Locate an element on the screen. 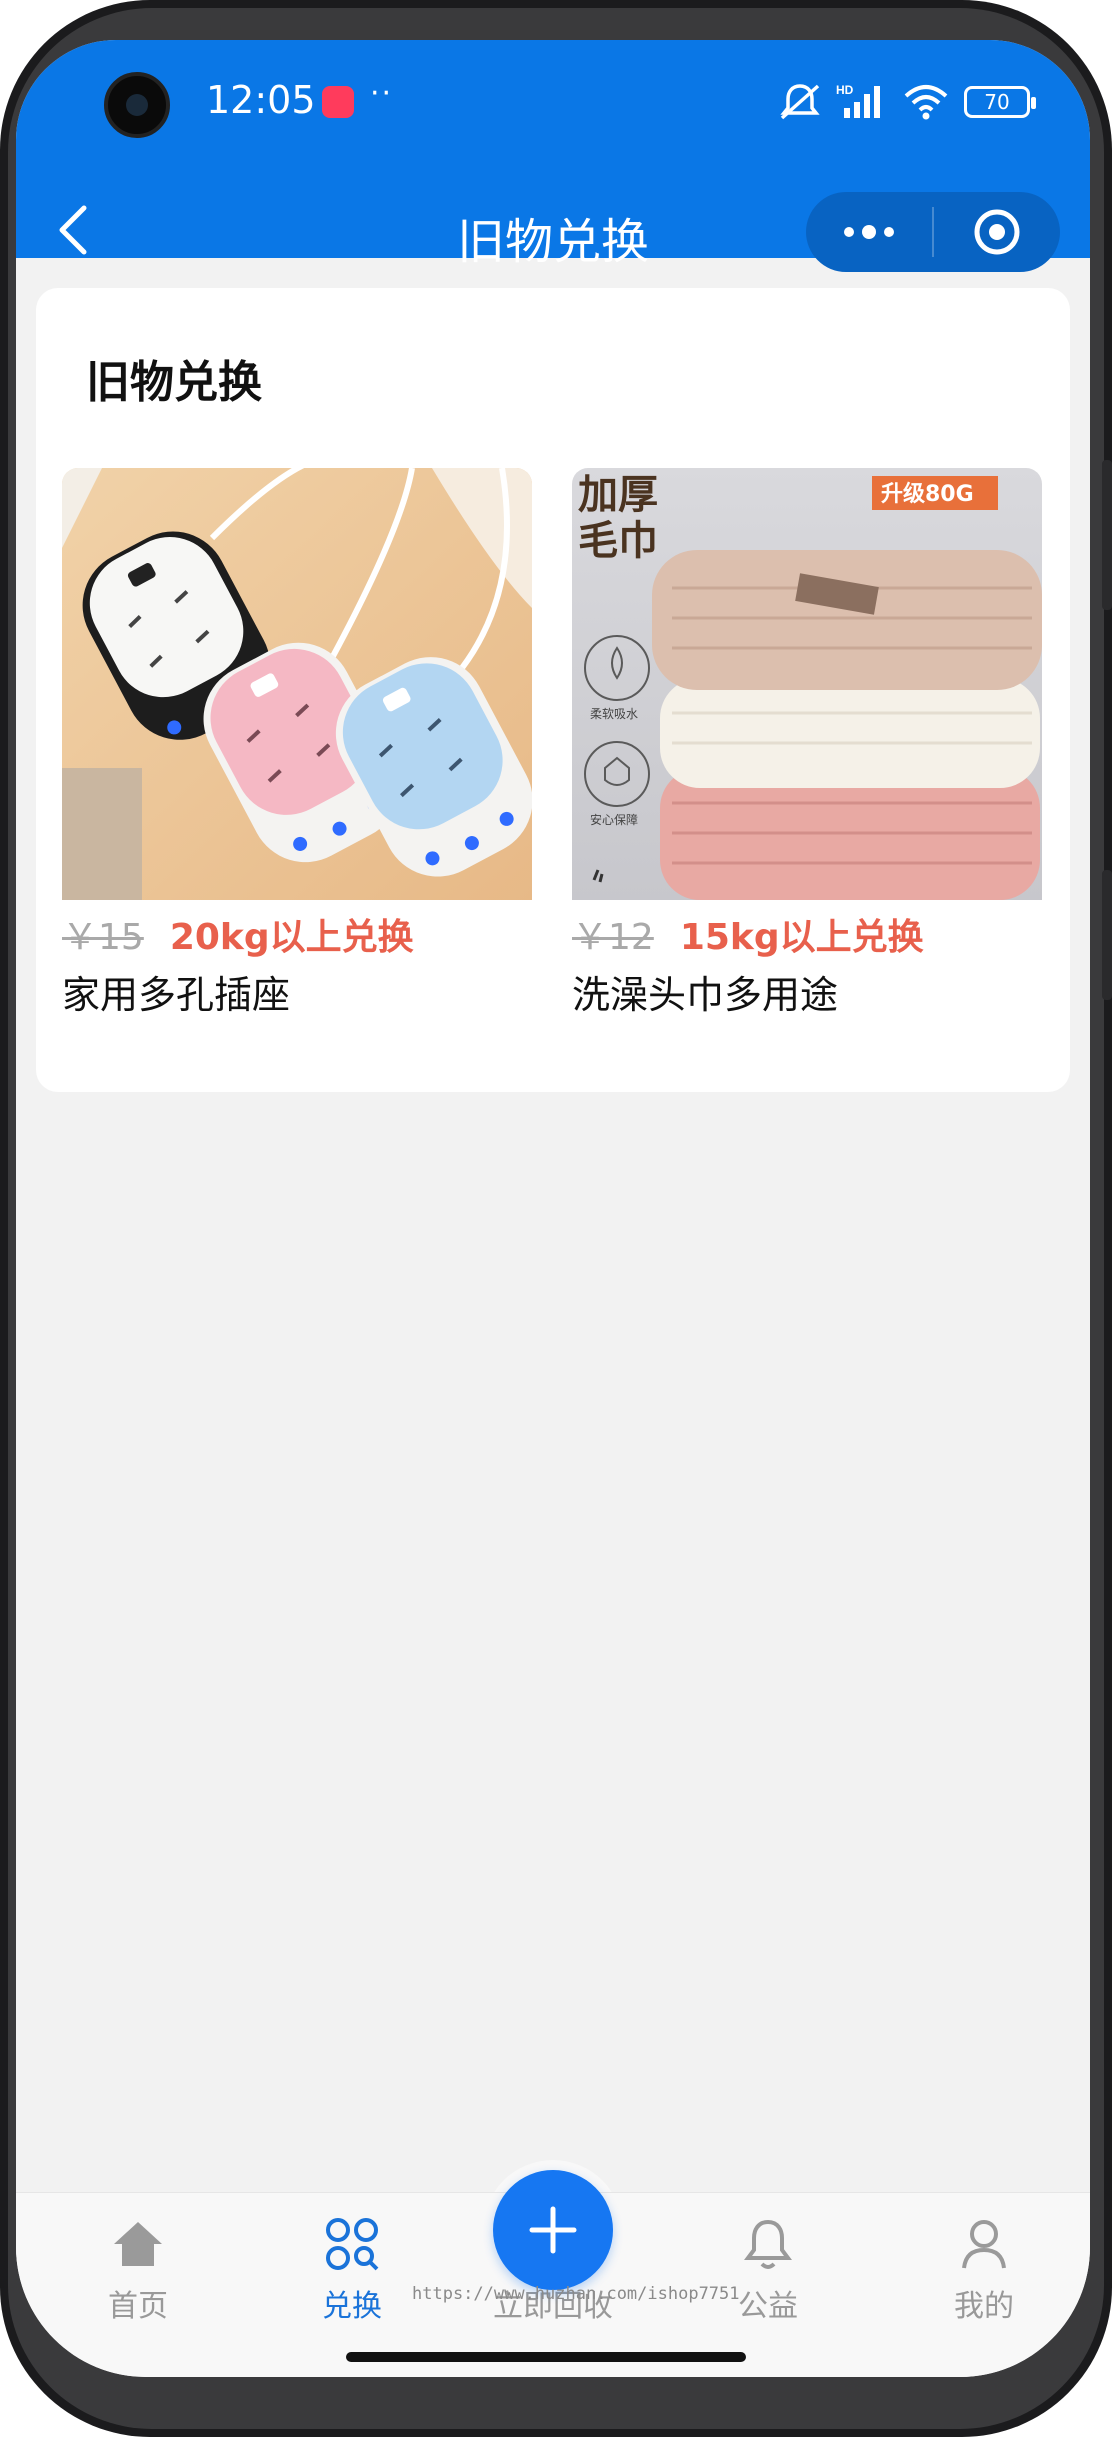 This screenshot has height=2437, width=1112. exchange-requirement: 15kg以上兑换 is located at coordinates (801, 937).